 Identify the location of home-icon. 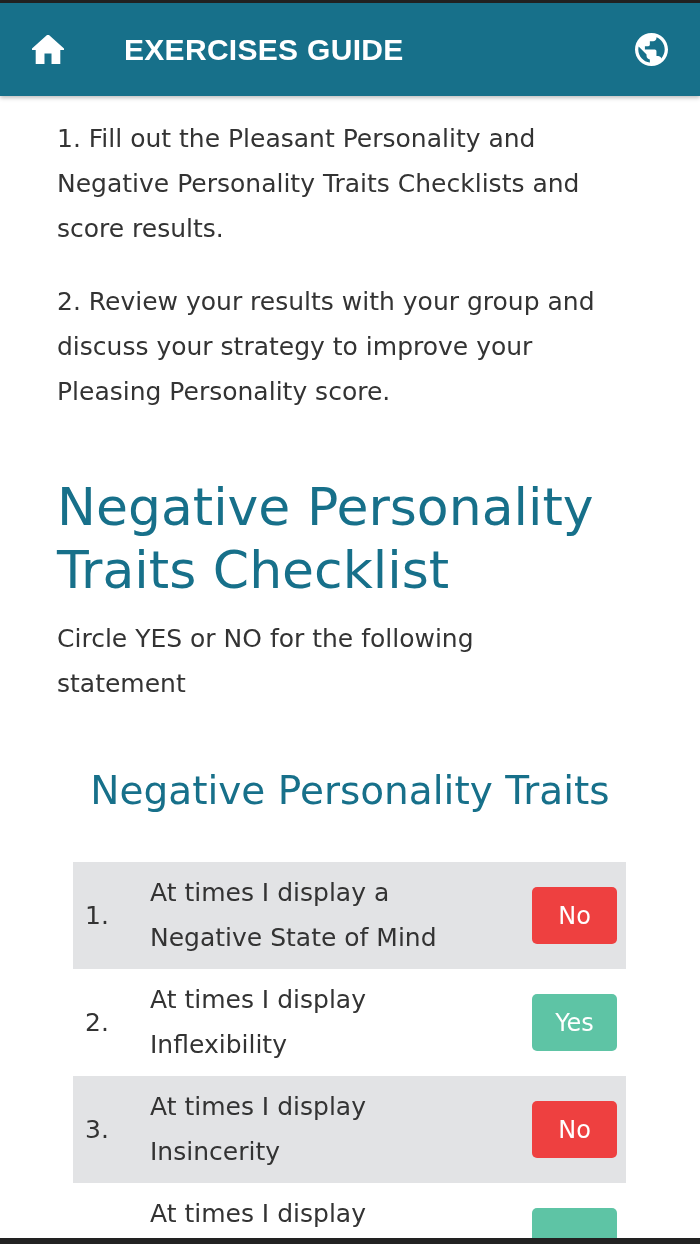
(48, 49).